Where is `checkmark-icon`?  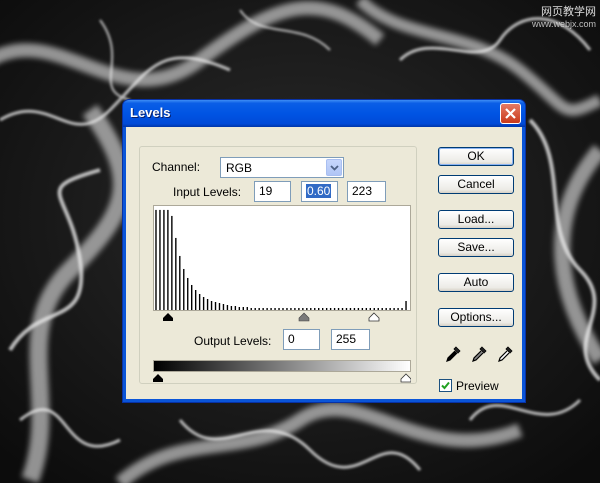 checkmark-icon is located at coordinates (445, 385).